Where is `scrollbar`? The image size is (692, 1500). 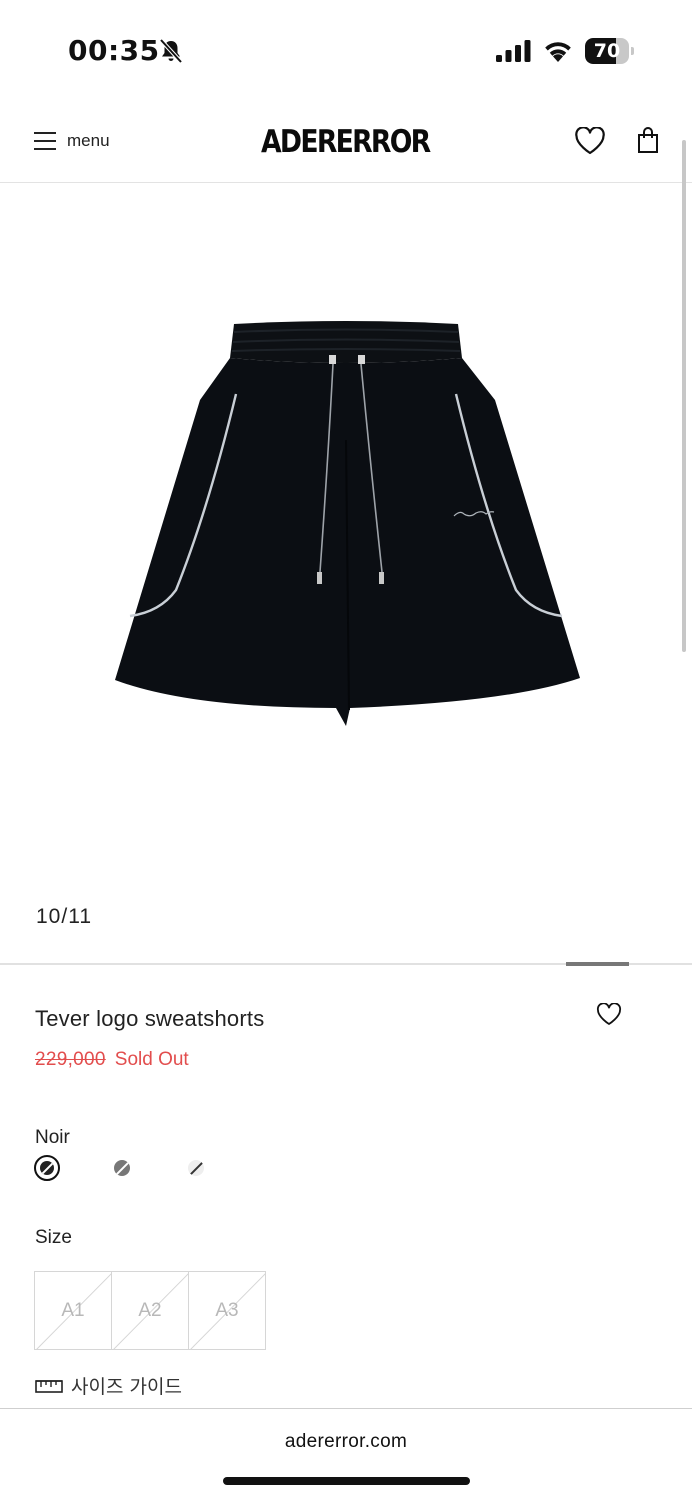
scrollbar is located at coordinates (684, 396).